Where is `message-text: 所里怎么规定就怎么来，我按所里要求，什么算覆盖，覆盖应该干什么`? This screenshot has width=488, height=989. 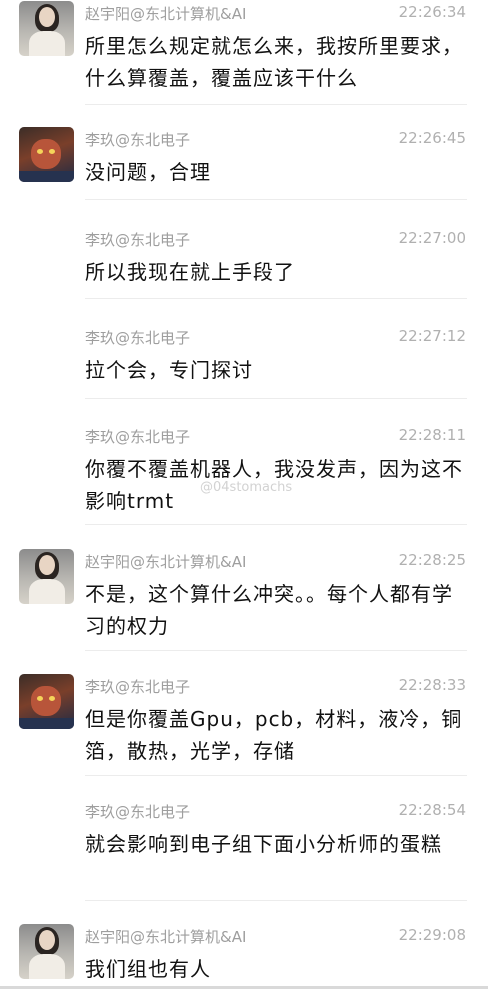
message-text: 所里怎么规定就怎么来，我按所里要求，什么算覆盖，覆盖应该干什么 is located at coordinates (274, 62).